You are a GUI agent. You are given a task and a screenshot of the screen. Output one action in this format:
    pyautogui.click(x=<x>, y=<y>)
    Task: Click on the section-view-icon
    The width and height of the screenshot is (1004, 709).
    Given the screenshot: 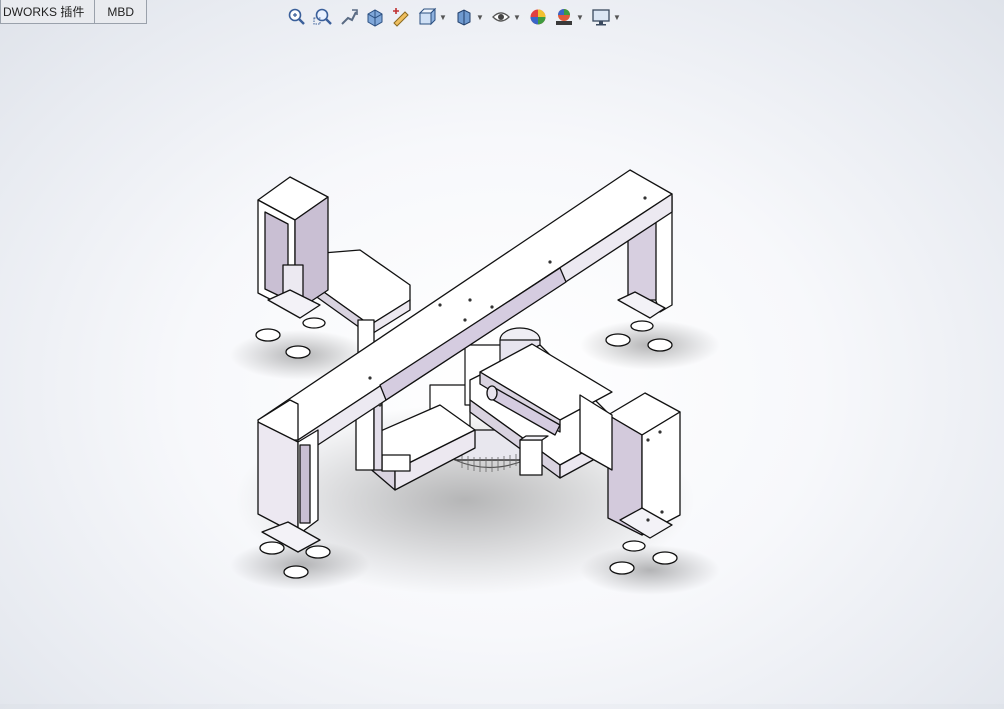 What is the action you would take?
    pyautogui.click(x=375, y=17)
    